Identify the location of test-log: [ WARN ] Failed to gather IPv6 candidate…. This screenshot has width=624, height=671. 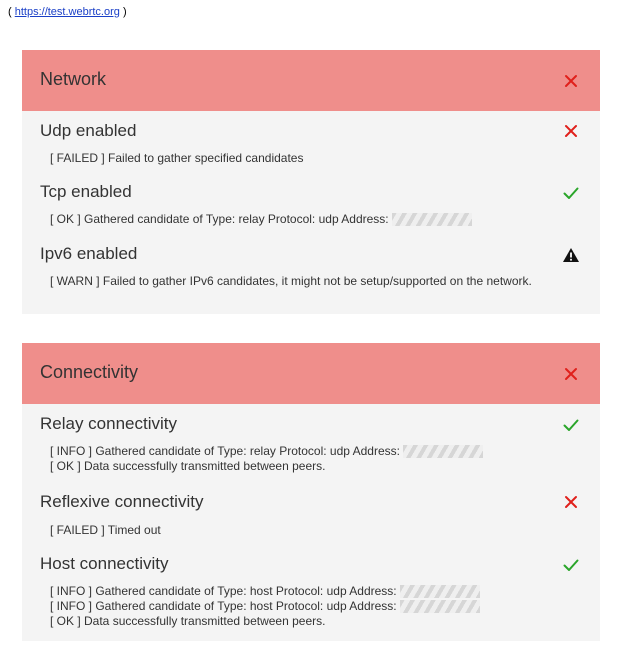
(310, 281).